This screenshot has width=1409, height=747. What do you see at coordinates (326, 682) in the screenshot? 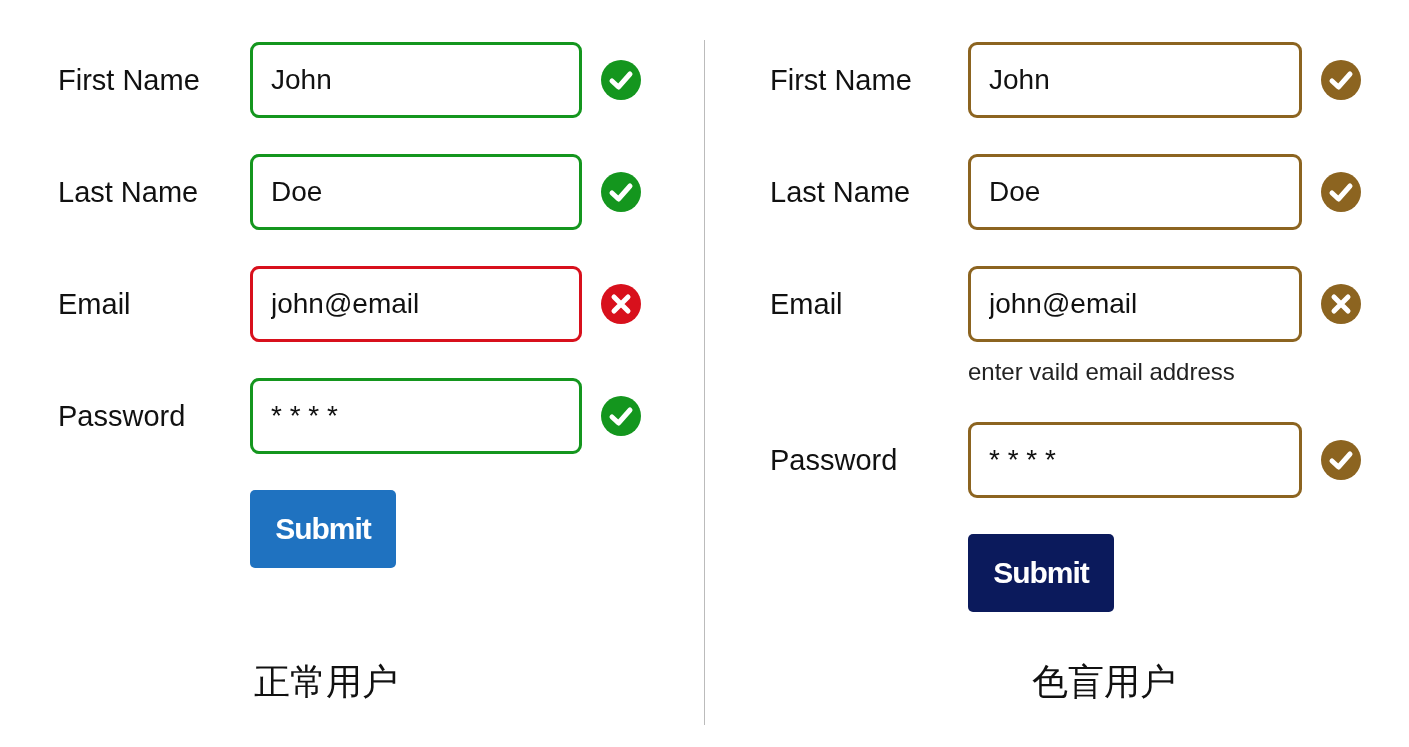
I see `panel-caption: 正常用户` at bounding box center [326, 682].